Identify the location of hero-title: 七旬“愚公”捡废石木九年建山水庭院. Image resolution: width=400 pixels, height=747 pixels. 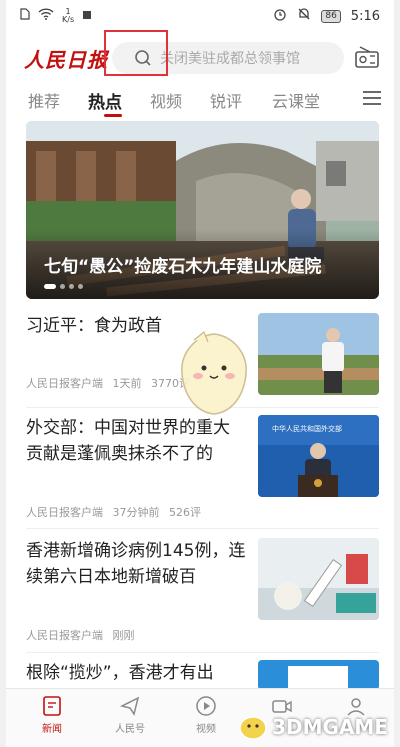
(183, 267).